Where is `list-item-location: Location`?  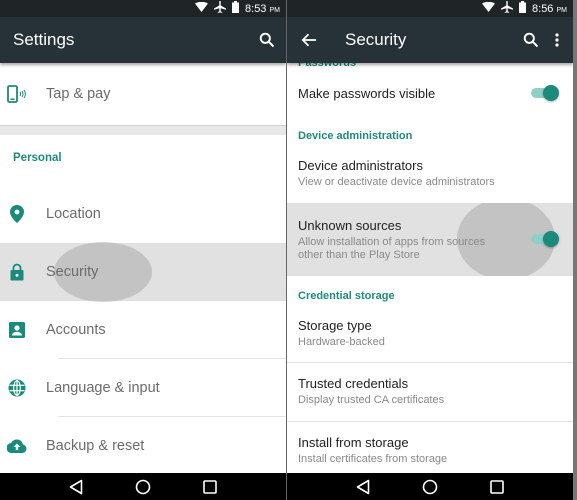
list-item-location: Location is located at coordinates (143, 214).